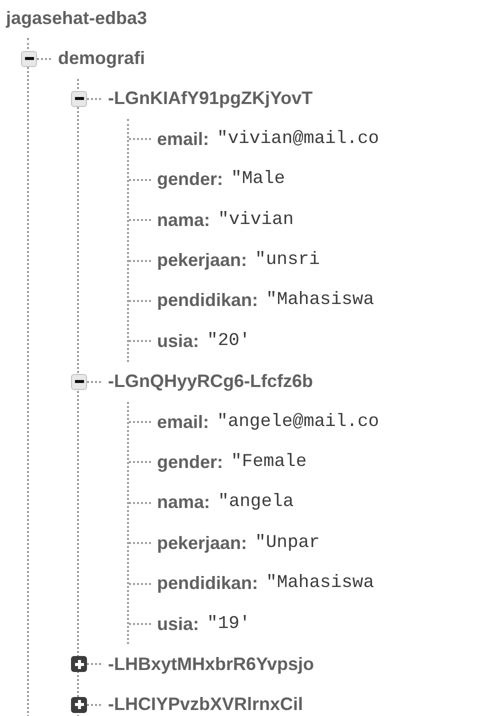 The height and width of the screenshot is (716, 500). I want to click on field-value: "angele@mail.co, so click(298, 422).